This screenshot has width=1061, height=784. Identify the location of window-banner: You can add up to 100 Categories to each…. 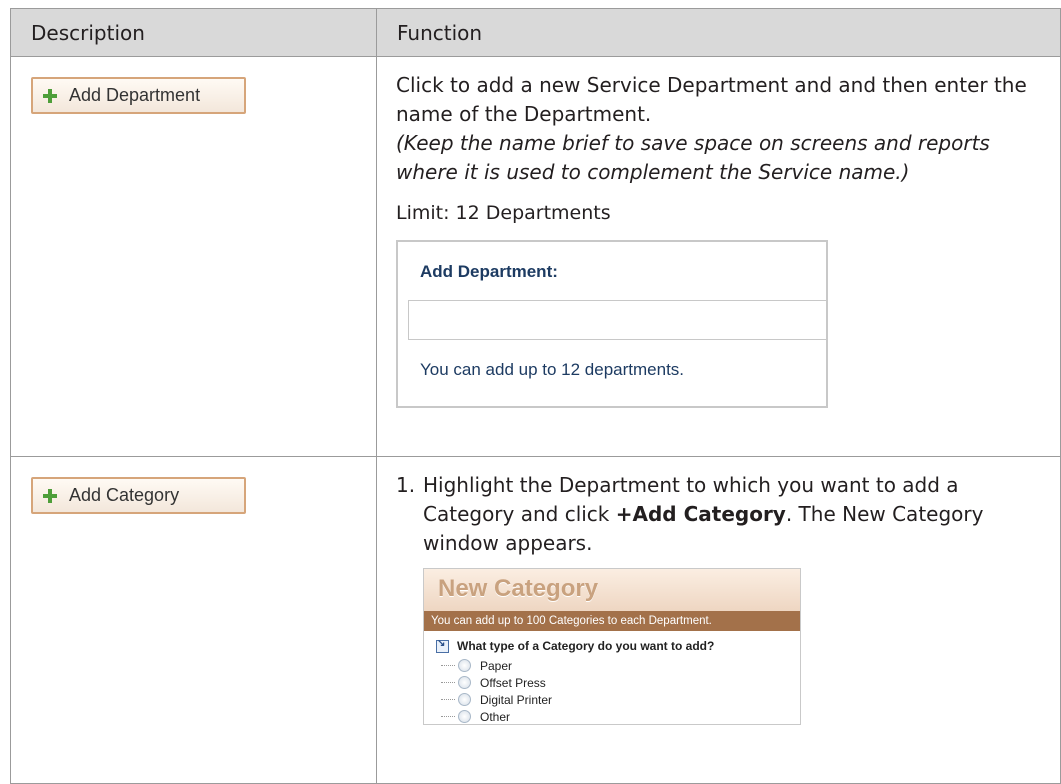
(612, 621).